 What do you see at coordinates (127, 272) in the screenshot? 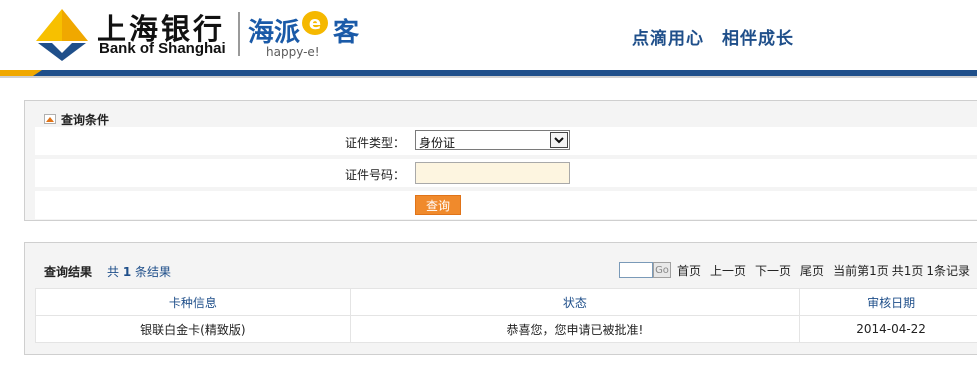
I see `result-count-number: 1` at bounding box center [127, 272].